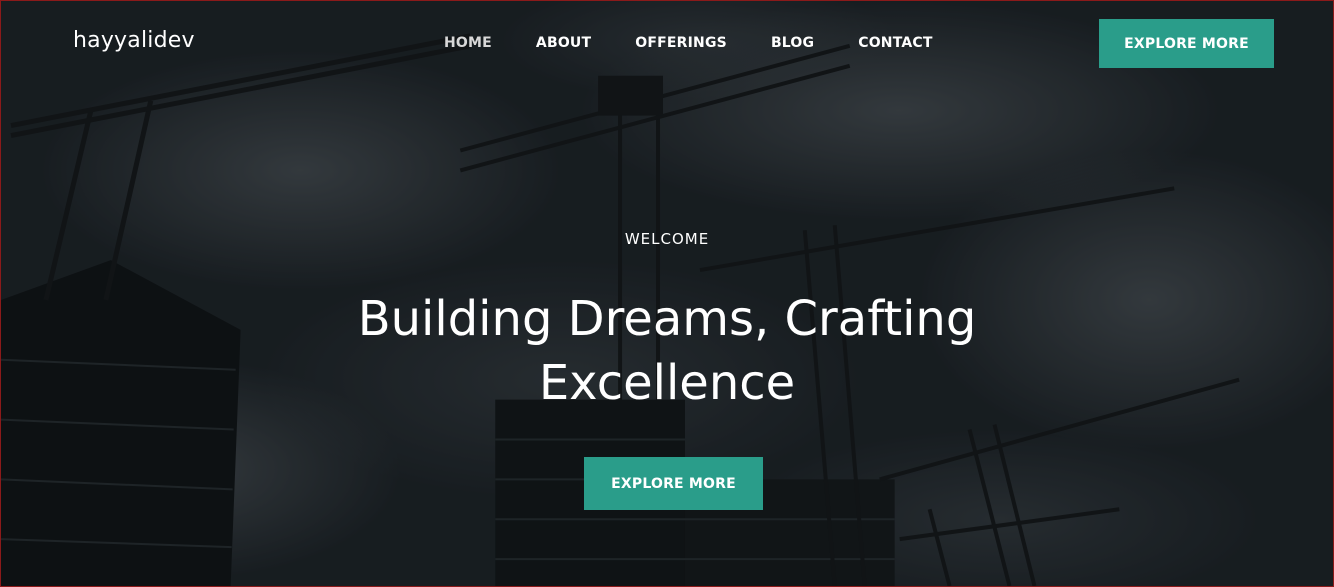 This screenshot has width=1334, height=587. Describe the element at coordinates (667, 319) in the screenshot. I see `hero-headline-line-1: Building Dreams, Crafting` at that location.